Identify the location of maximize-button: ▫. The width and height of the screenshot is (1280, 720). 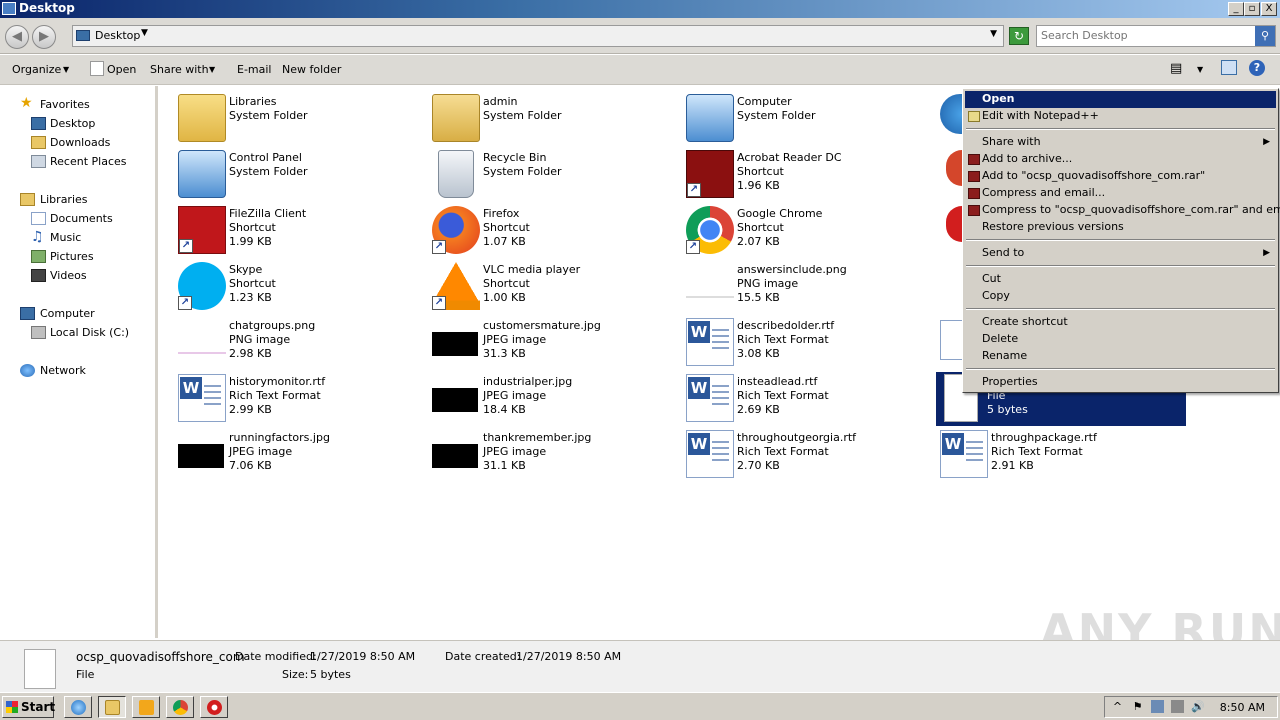
(1252, 9).